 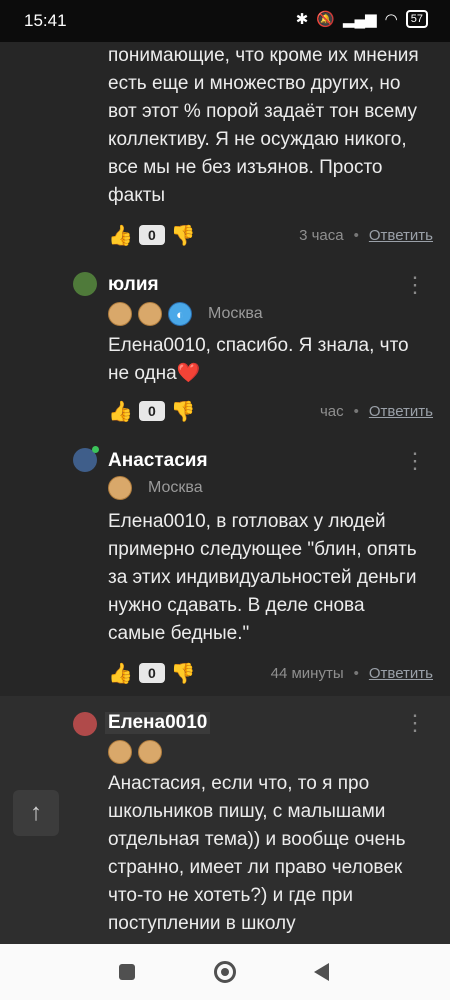 What do you see at coordinates (325, 19) in the screenshot?
I see `mute-icon: 🔕` at bounding box center [325, 19].